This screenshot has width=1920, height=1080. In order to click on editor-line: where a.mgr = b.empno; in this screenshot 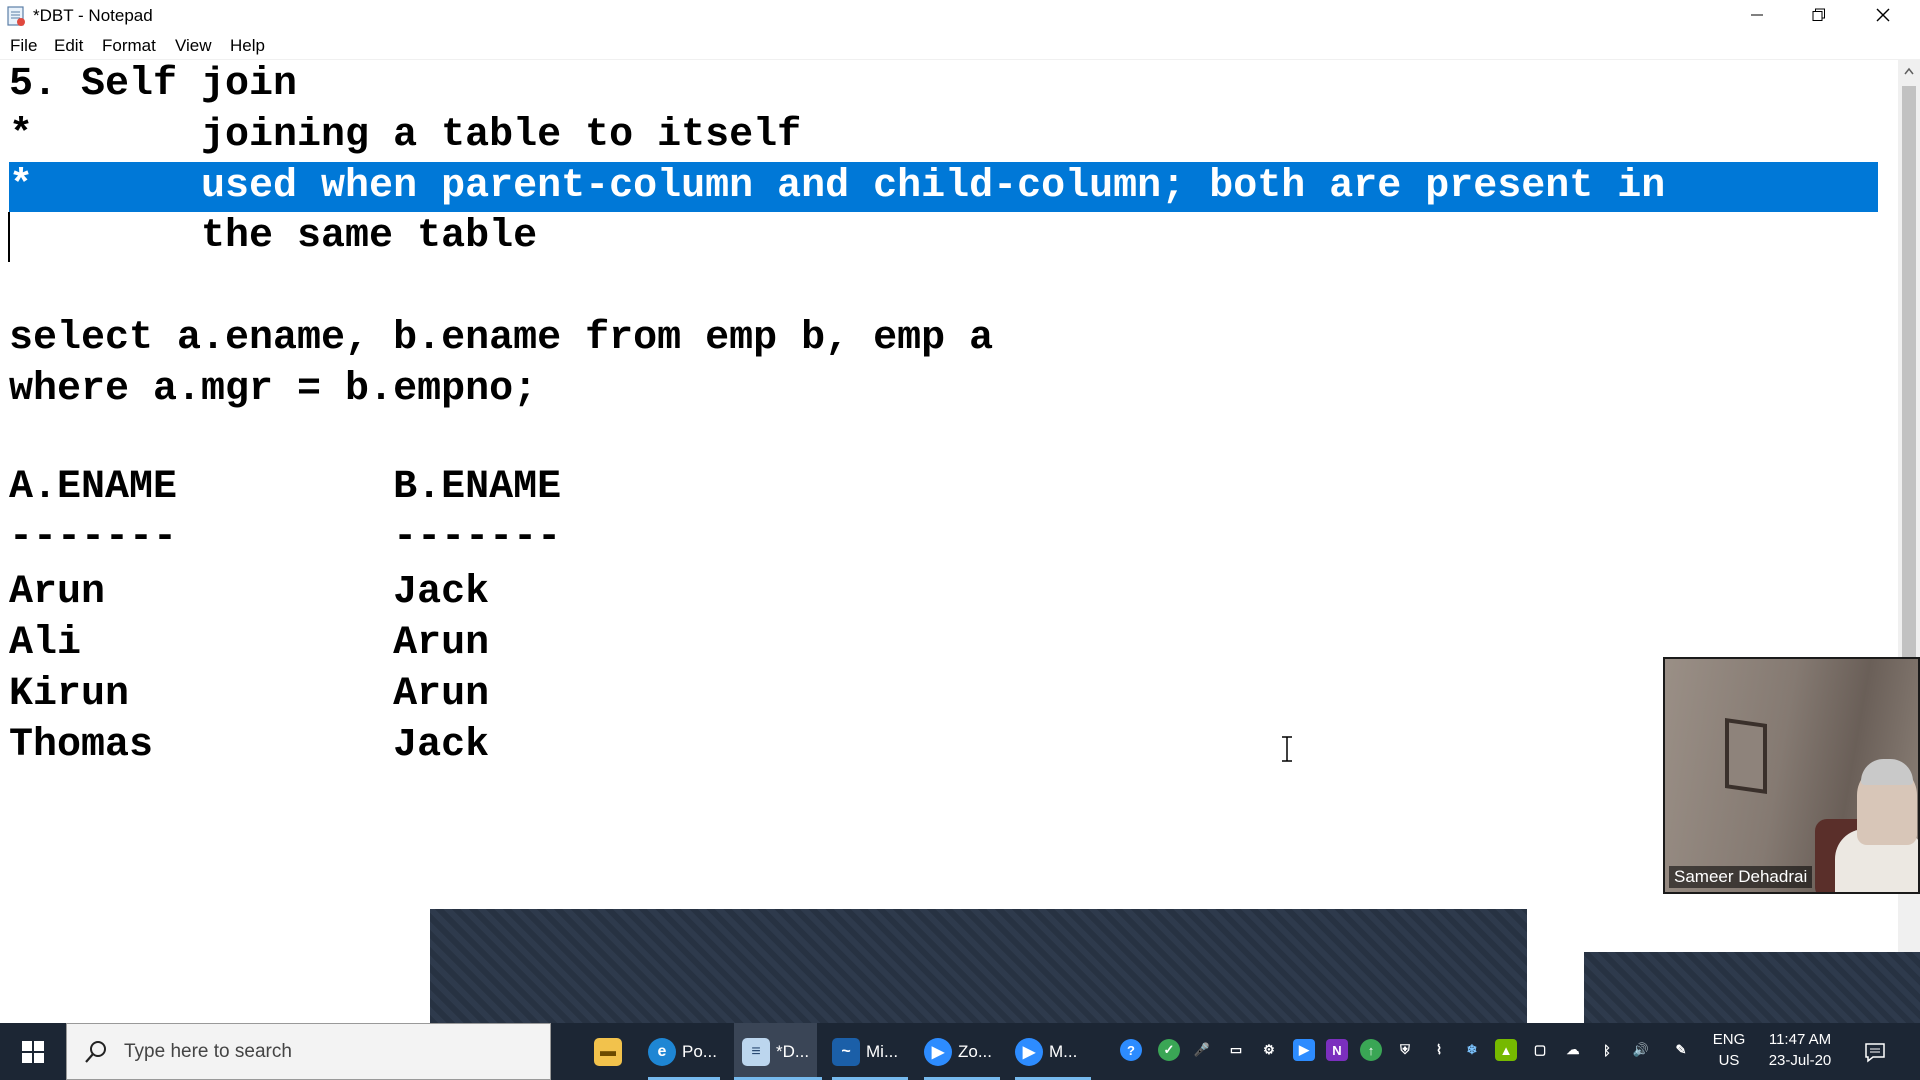, I will do `click(273, 389)`.